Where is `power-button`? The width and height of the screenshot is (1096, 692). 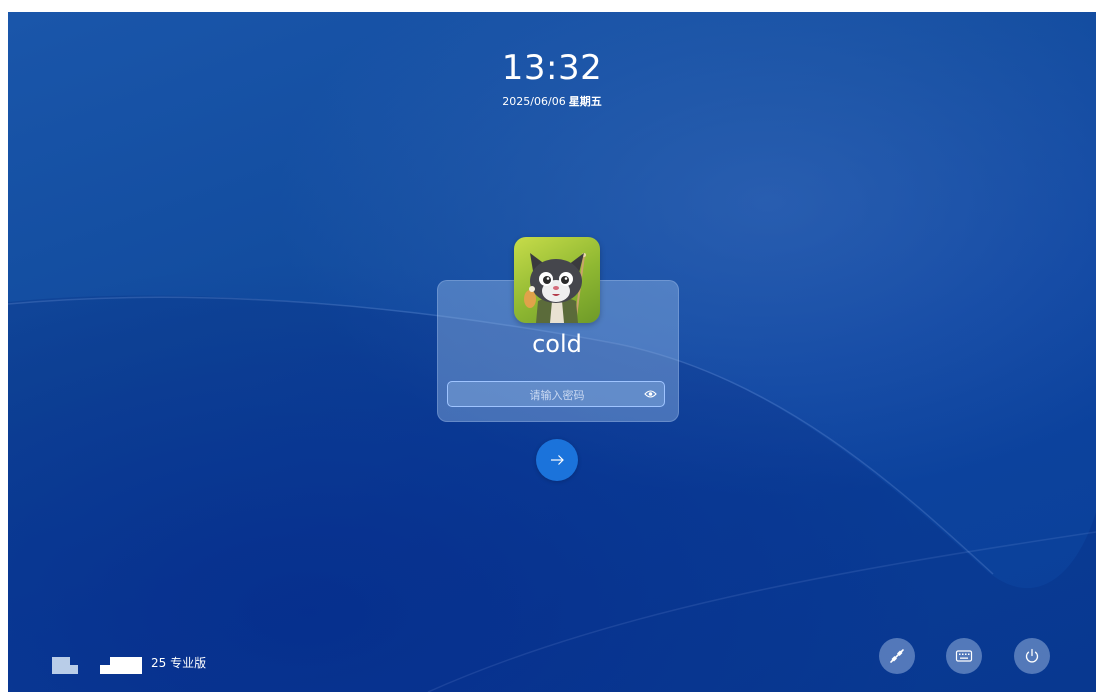
power-button is located at coordinates (1032, 656).